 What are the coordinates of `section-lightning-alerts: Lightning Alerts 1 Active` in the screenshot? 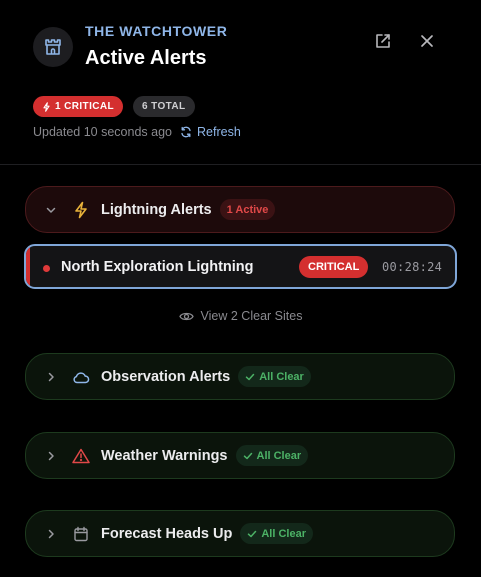 It's located at (240, 209).